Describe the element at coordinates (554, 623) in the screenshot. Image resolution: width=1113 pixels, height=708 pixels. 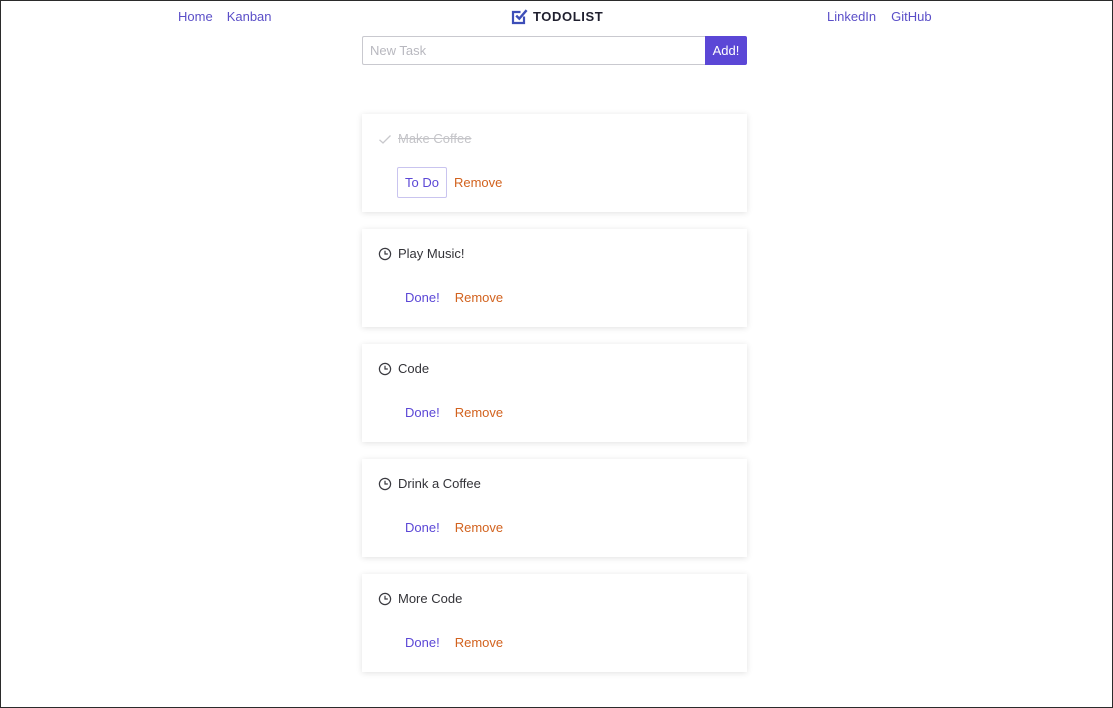
I see `task-card: More Code Done! Remove` at that location.